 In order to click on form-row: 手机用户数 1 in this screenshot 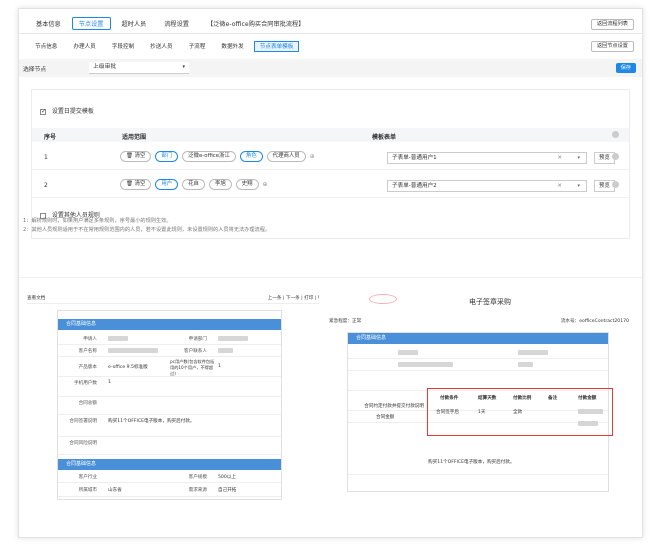, I will do `click(169, 387)`.